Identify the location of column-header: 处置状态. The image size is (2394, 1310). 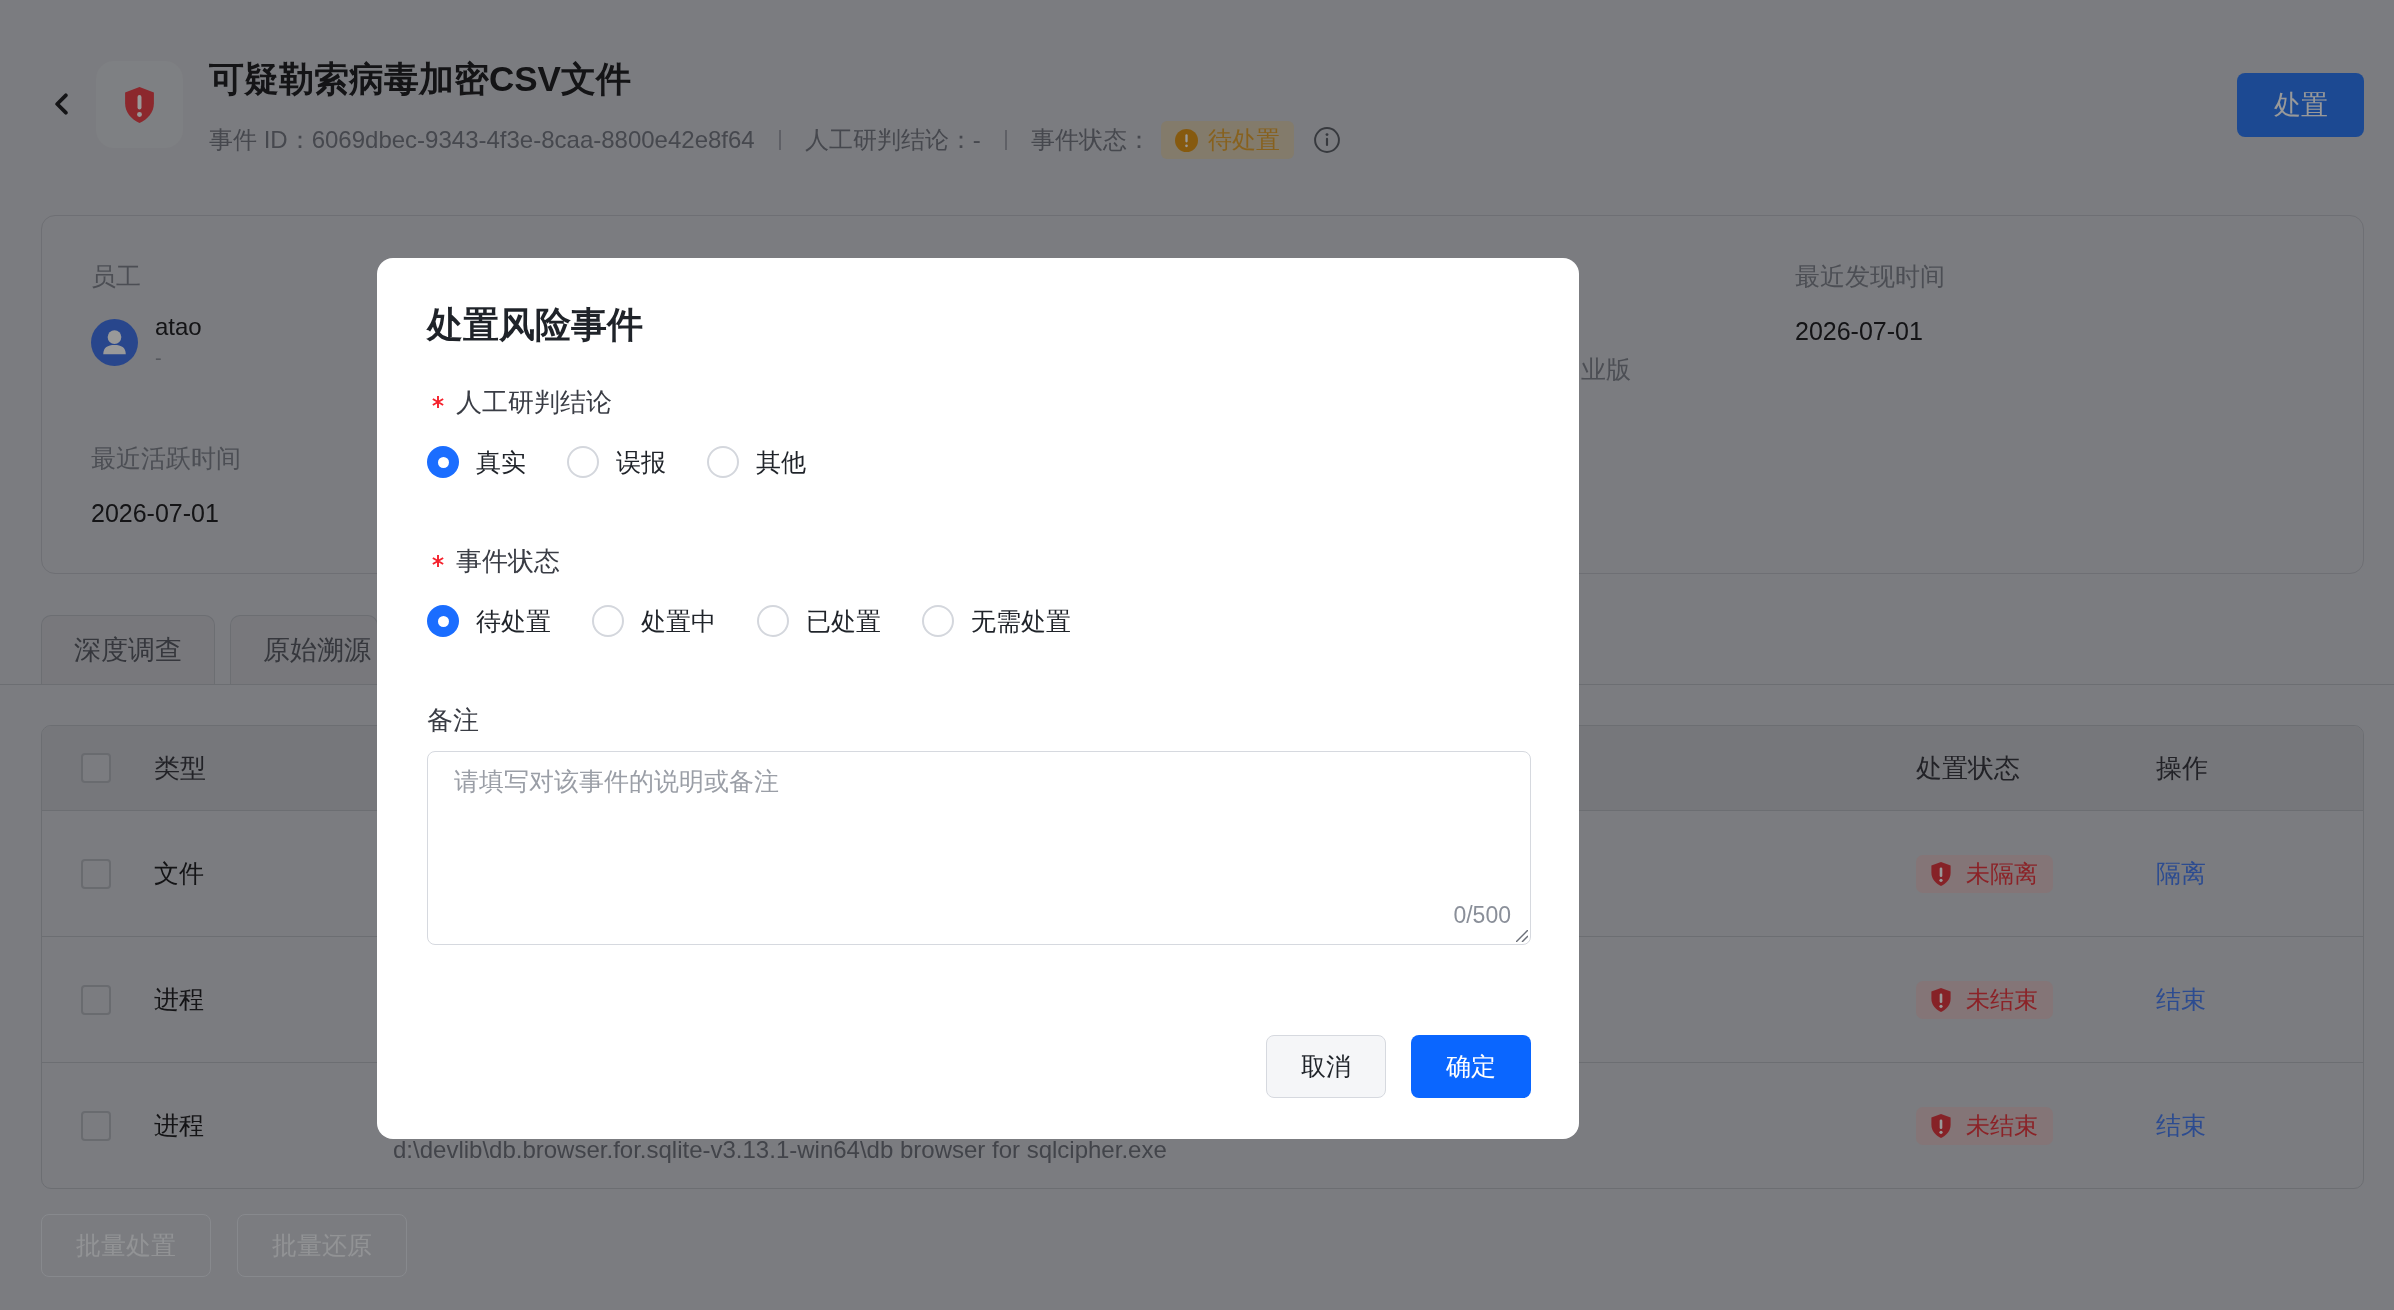
(1968, 767).